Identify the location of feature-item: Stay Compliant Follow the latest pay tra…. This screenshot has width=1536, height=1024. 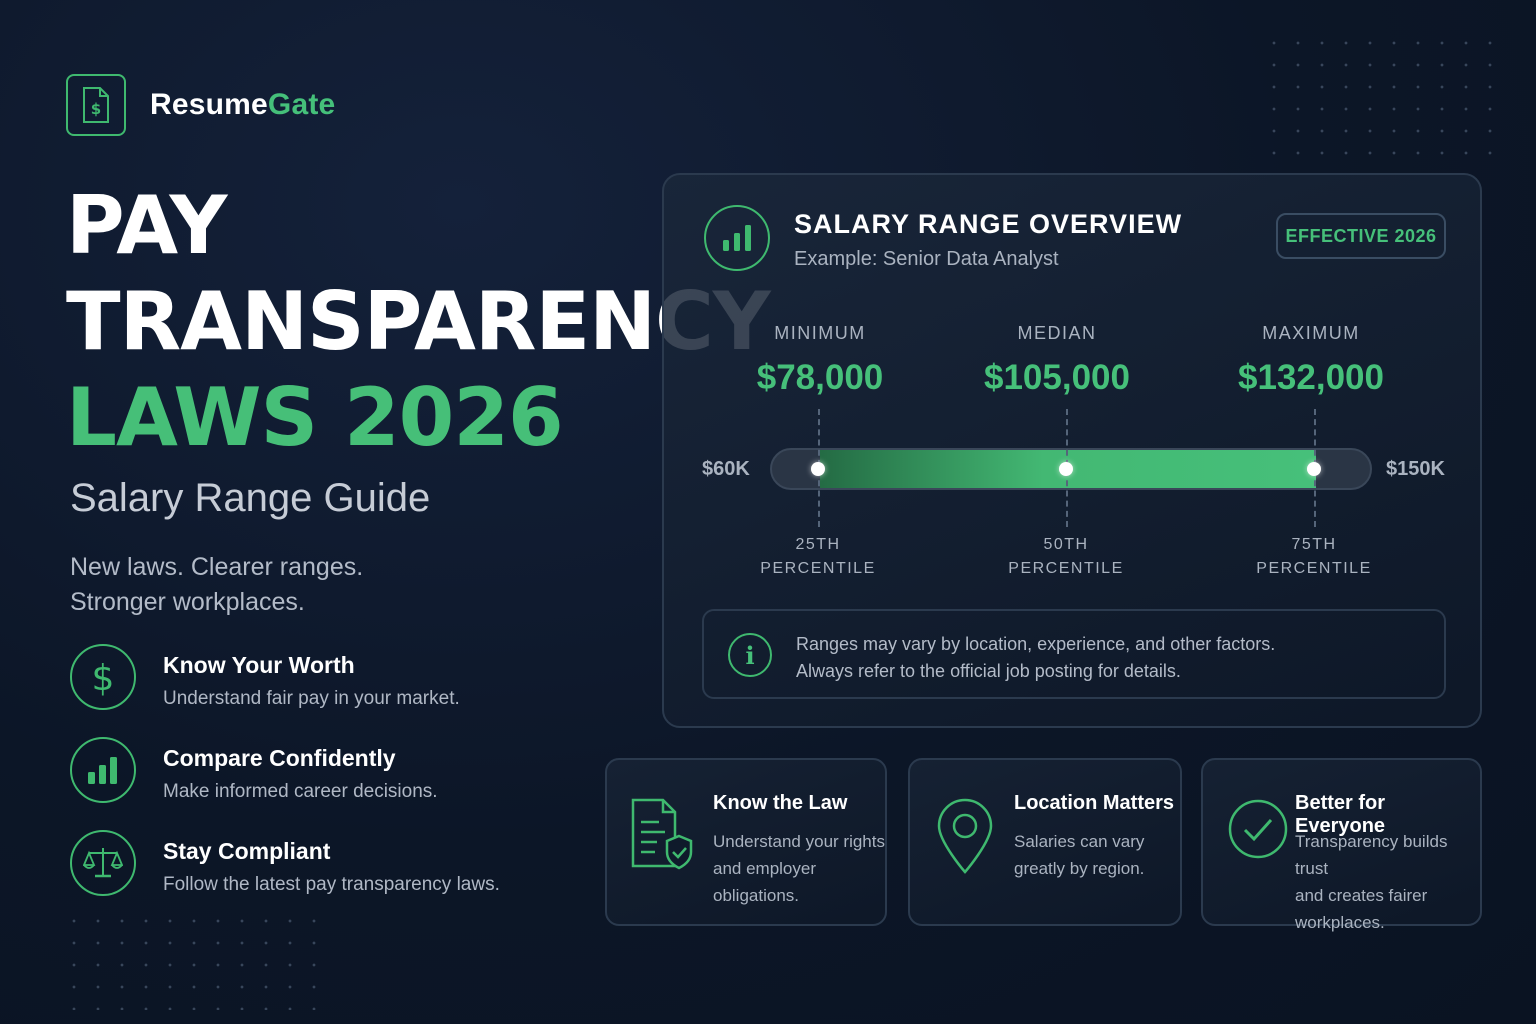
(285, 874).